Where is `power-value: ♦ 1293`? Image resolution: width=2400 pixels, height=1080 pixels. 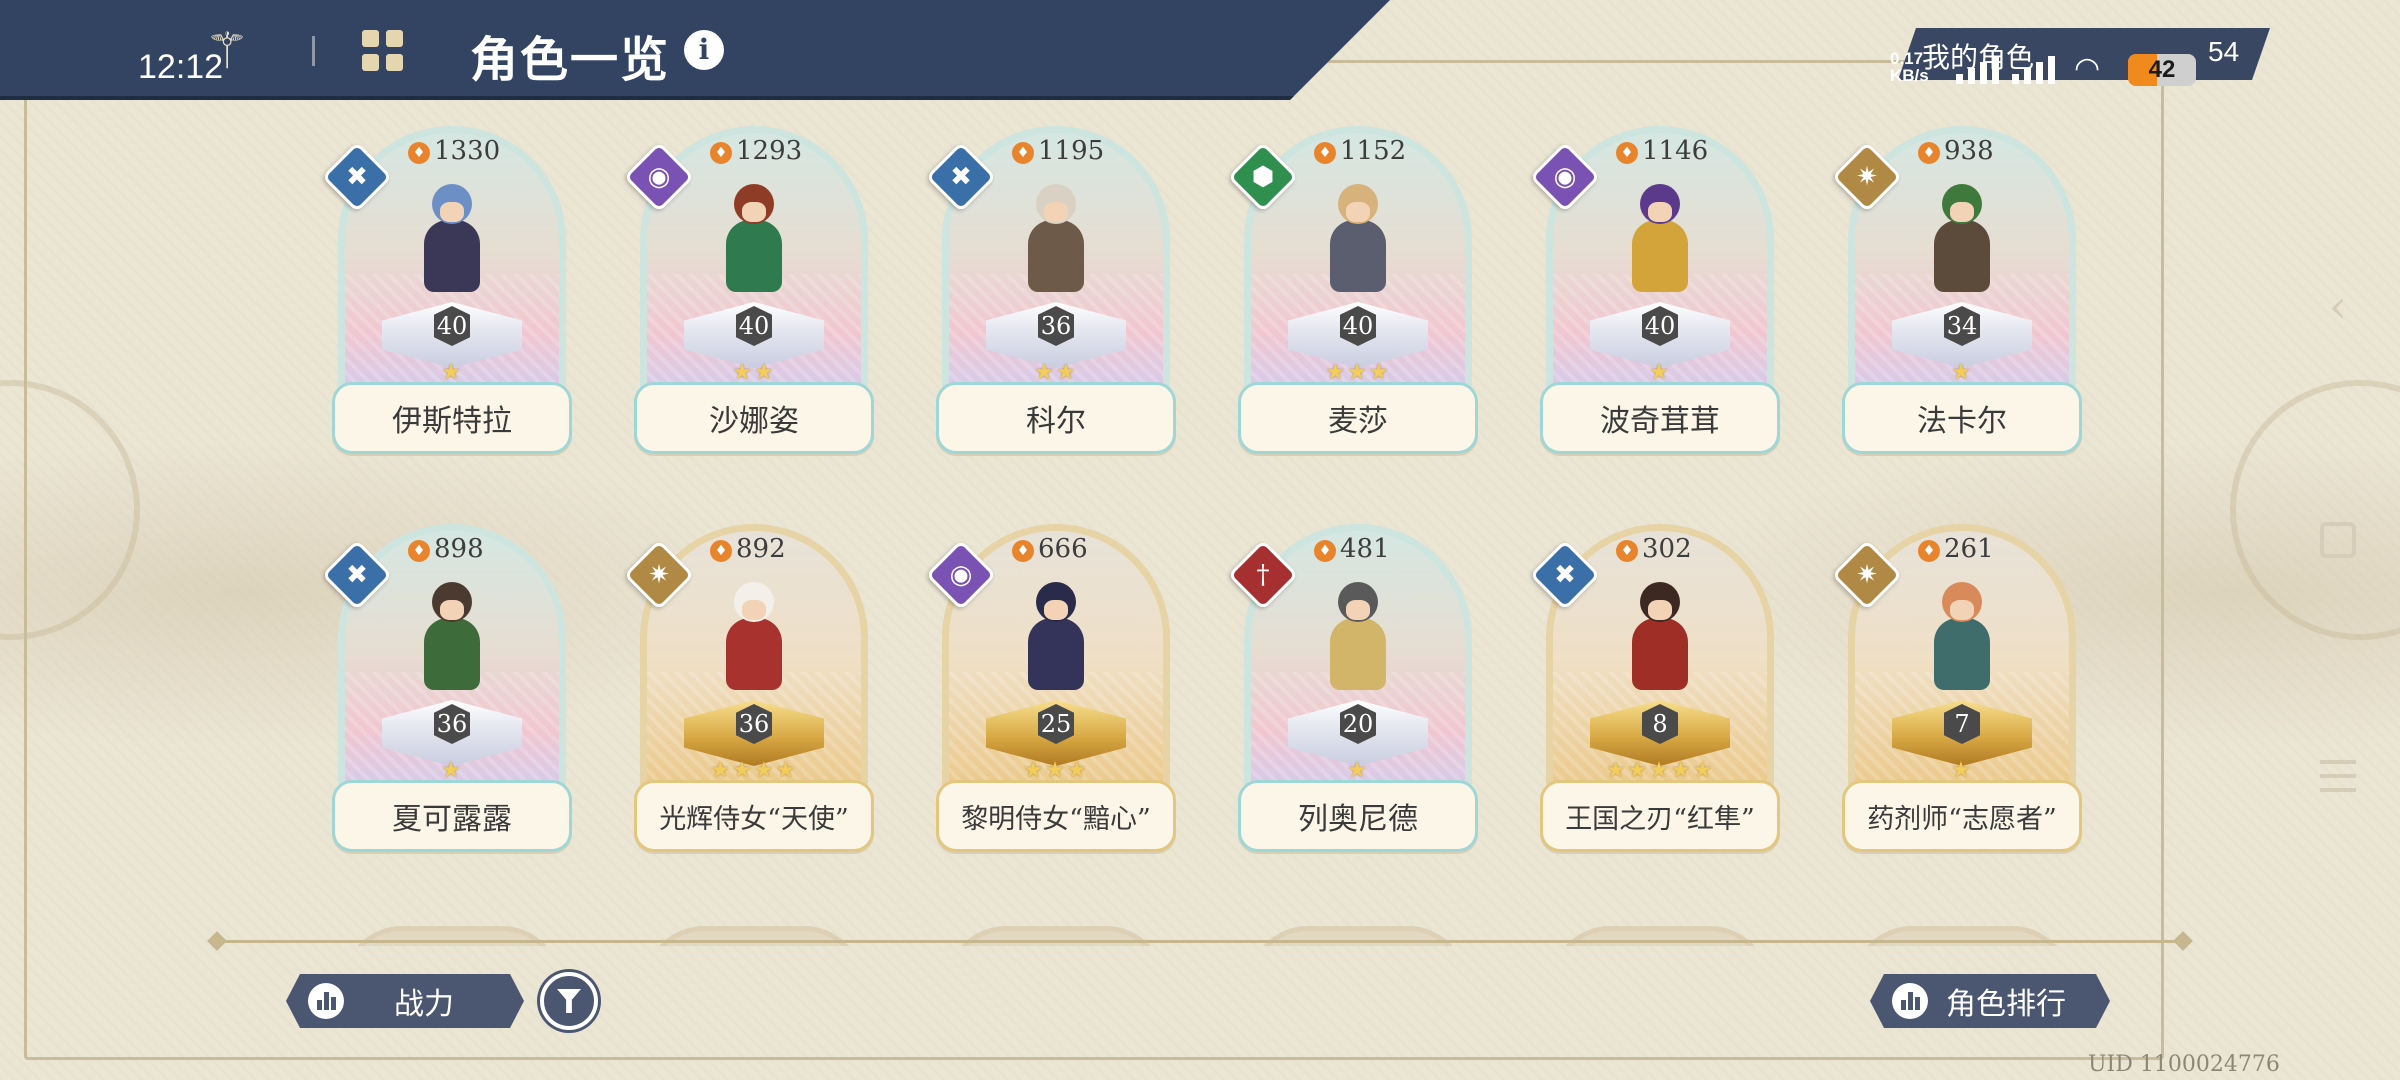
power-value: ♦ 1293 is located at coordinates (756, 151).